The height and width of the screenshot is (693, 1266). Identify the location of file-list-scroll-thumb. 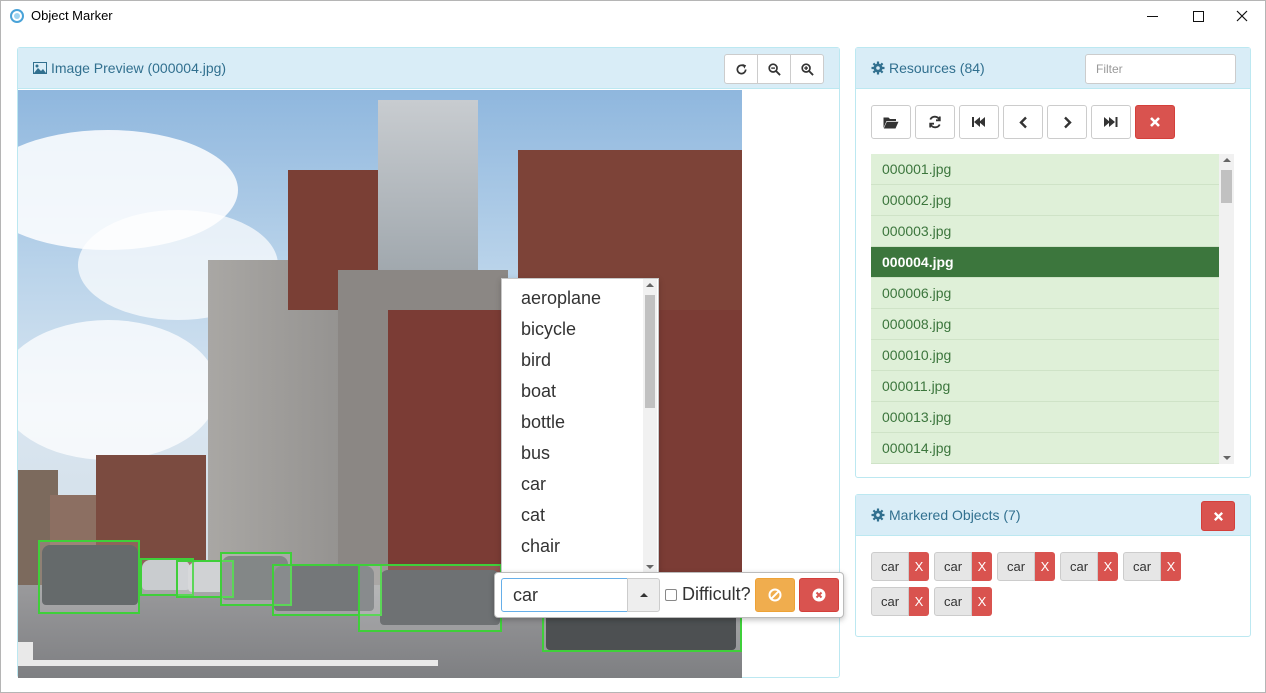
(1226, 186).